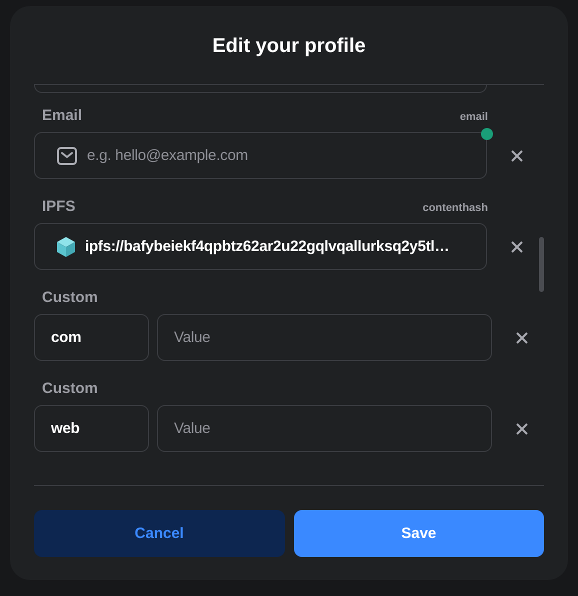  I want to click on envelope-icon, so click(67, 156).